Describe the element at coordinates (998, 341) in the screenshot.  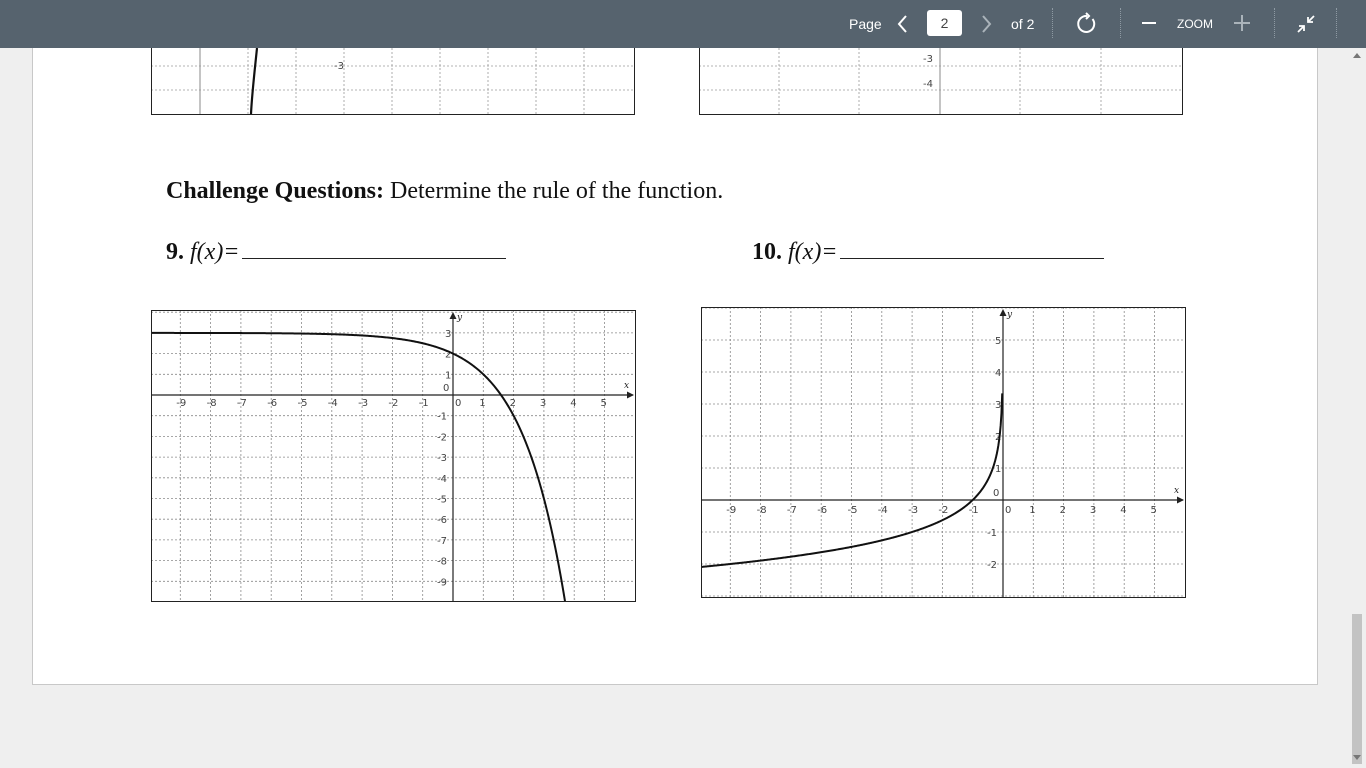
I see `y-tick-label: 5` at that location.